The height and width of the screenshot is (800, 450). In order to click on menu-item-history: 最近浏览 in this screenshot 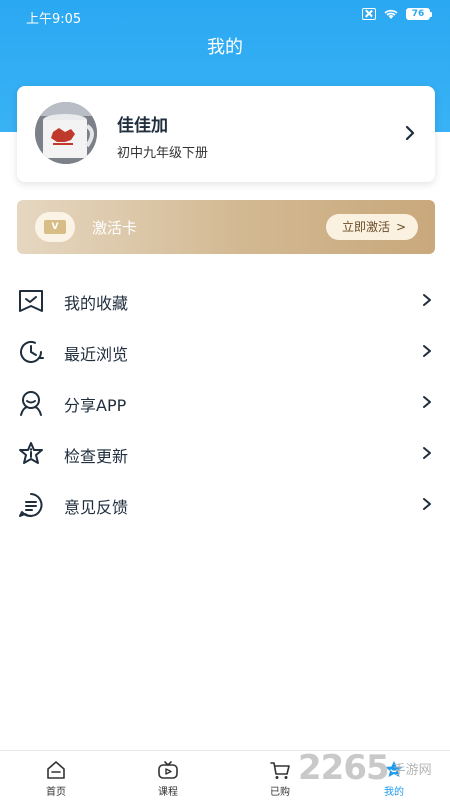, I will do `click(225, 351)`.